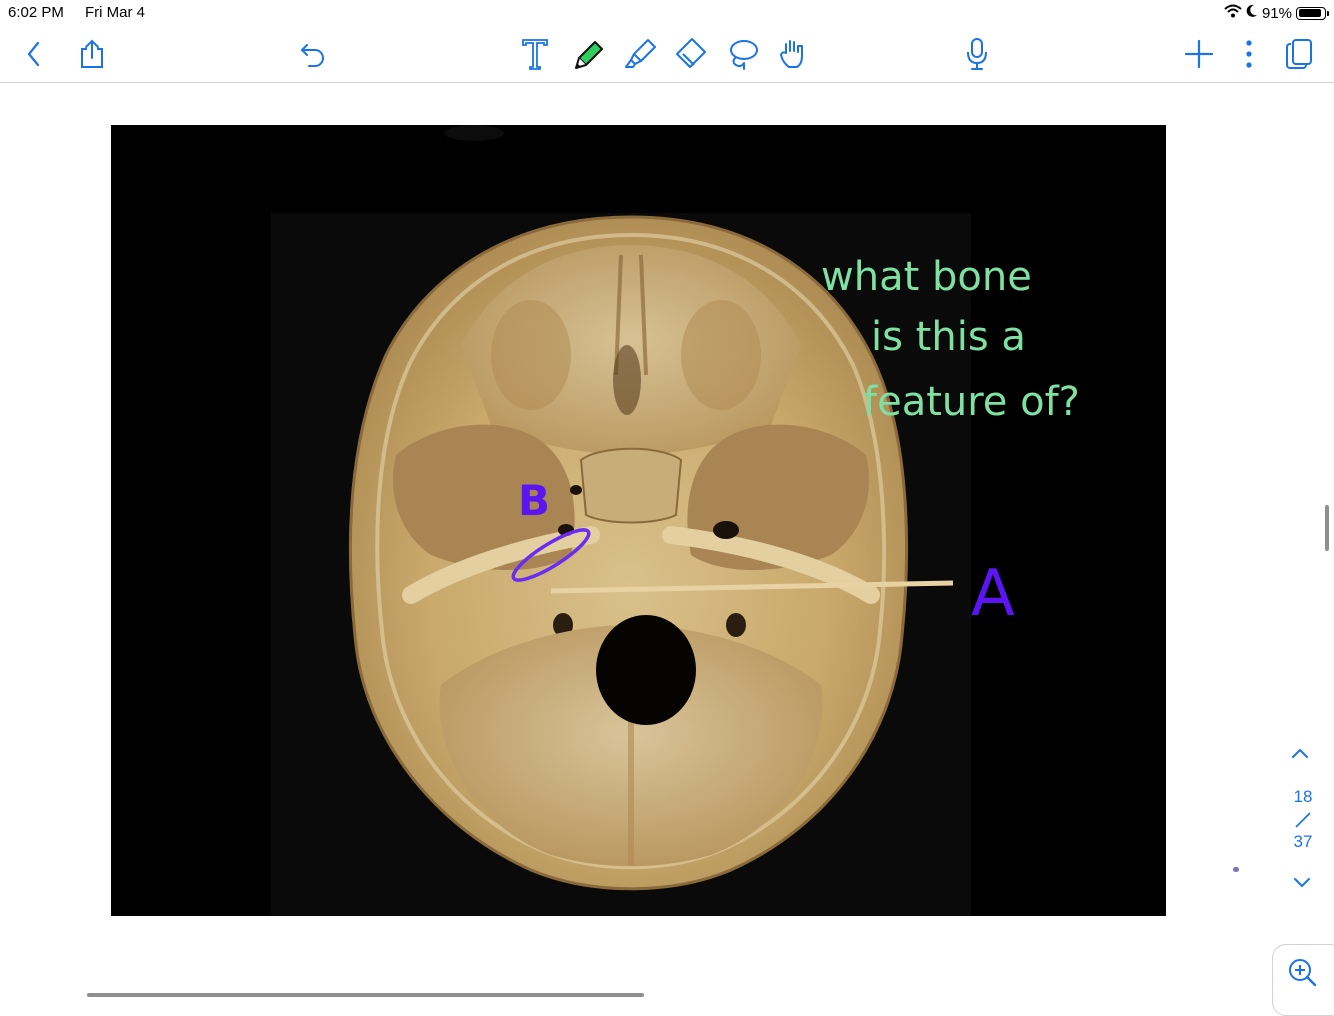  I want to click on annotation-line-3: feature of?, so click(971, 402).